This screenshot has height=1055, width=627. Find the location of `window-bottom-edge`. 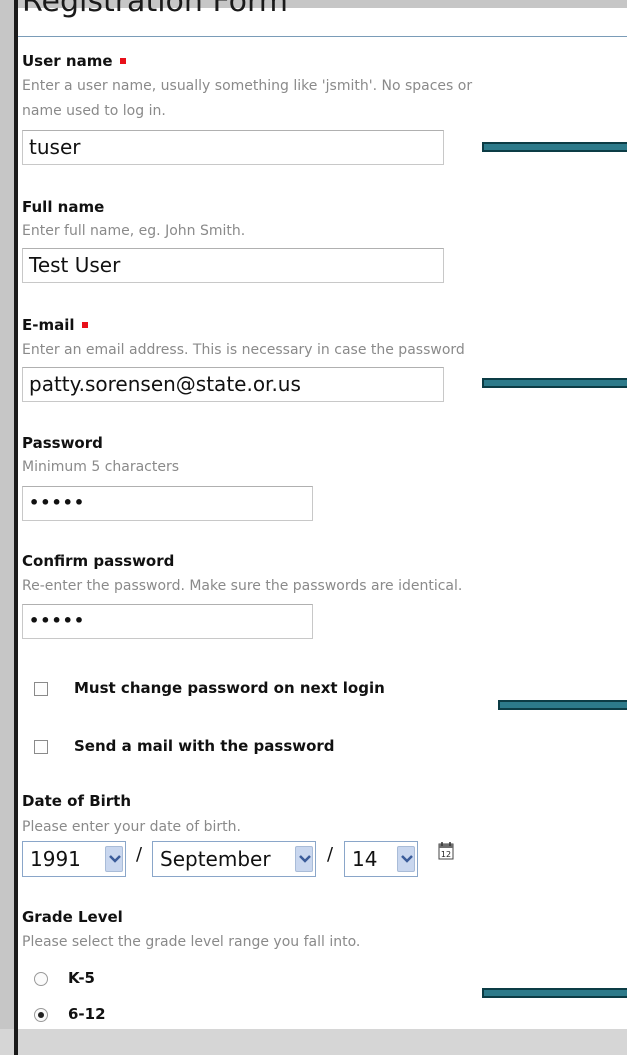

window-bottom-edge is located at coordinates (313, 1042).